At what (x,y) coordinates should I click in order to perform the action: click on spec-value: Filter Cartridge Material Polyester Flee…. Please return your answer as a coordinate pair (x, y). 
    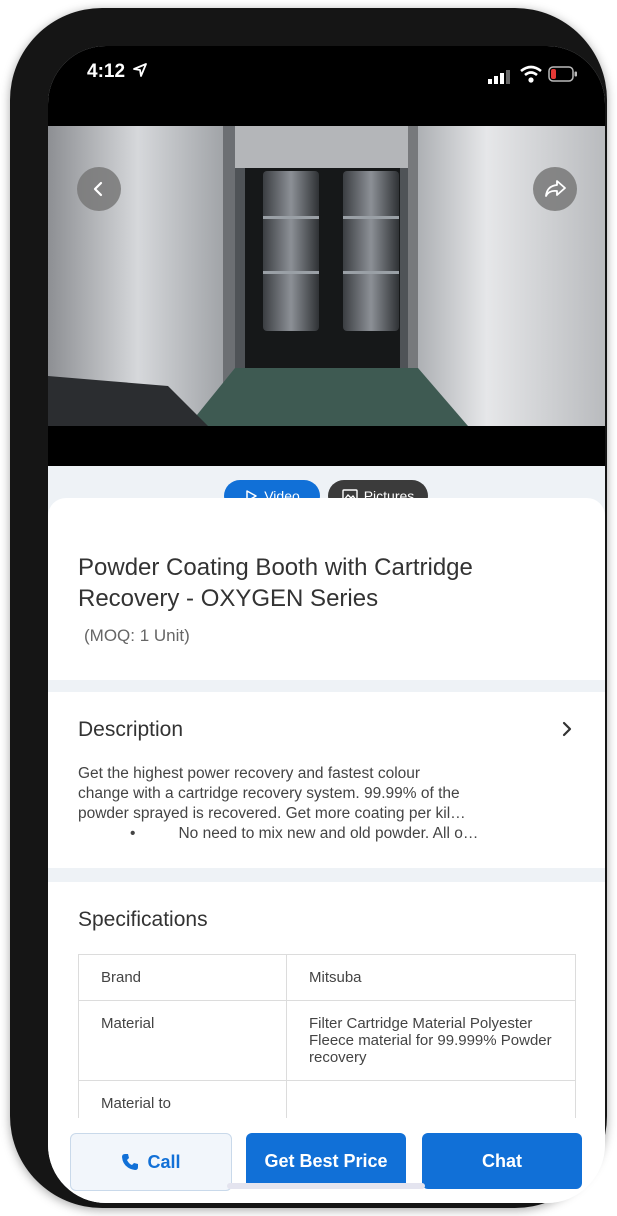
    Looking at the image, I should click on (431, 1040).